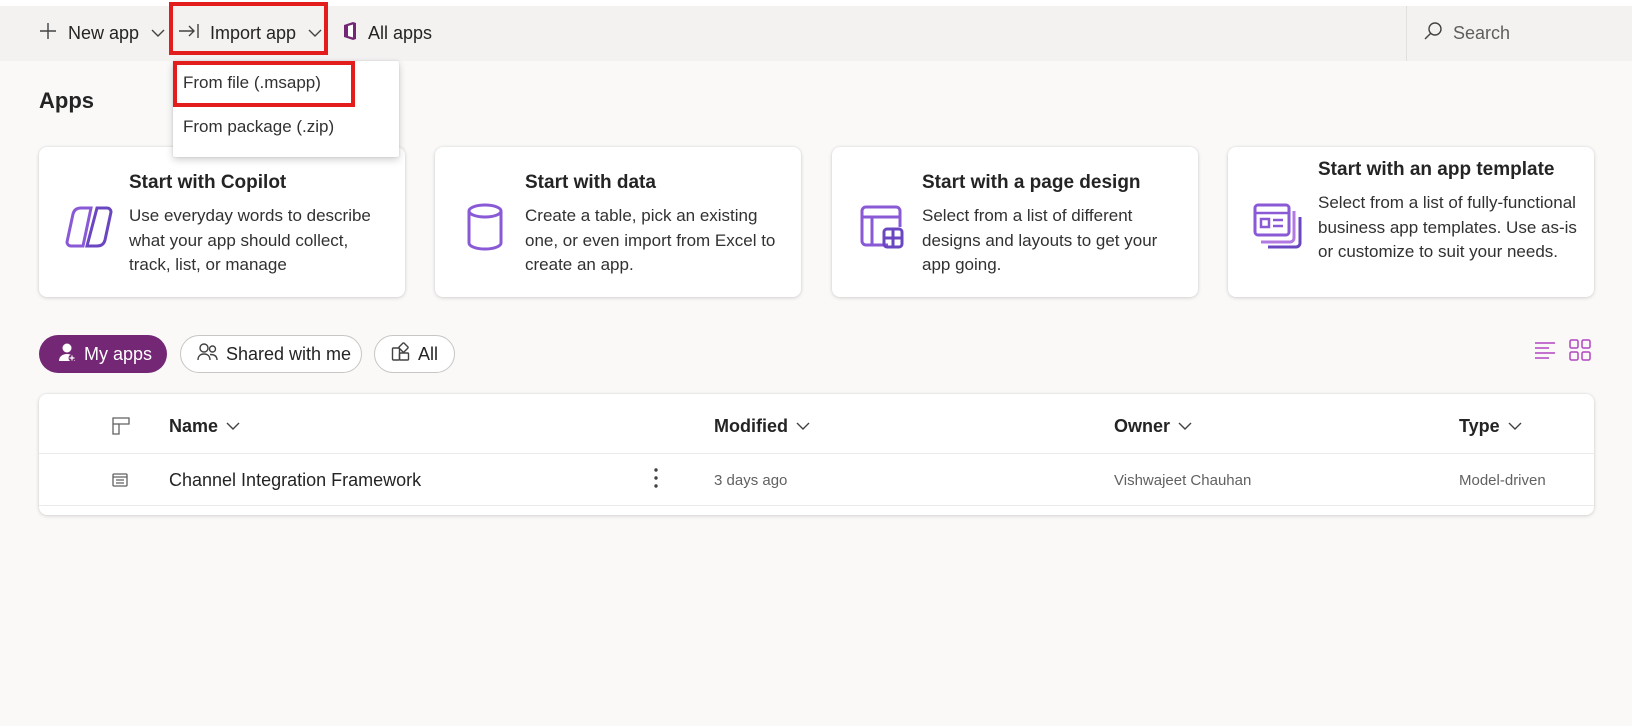 Image resolution: width=1632 pixels, height=726 pixels. What do you see at coordinates (1519, 33) in the screenshot?
I see `search-input: Search` at bounding box center [1519, 33].